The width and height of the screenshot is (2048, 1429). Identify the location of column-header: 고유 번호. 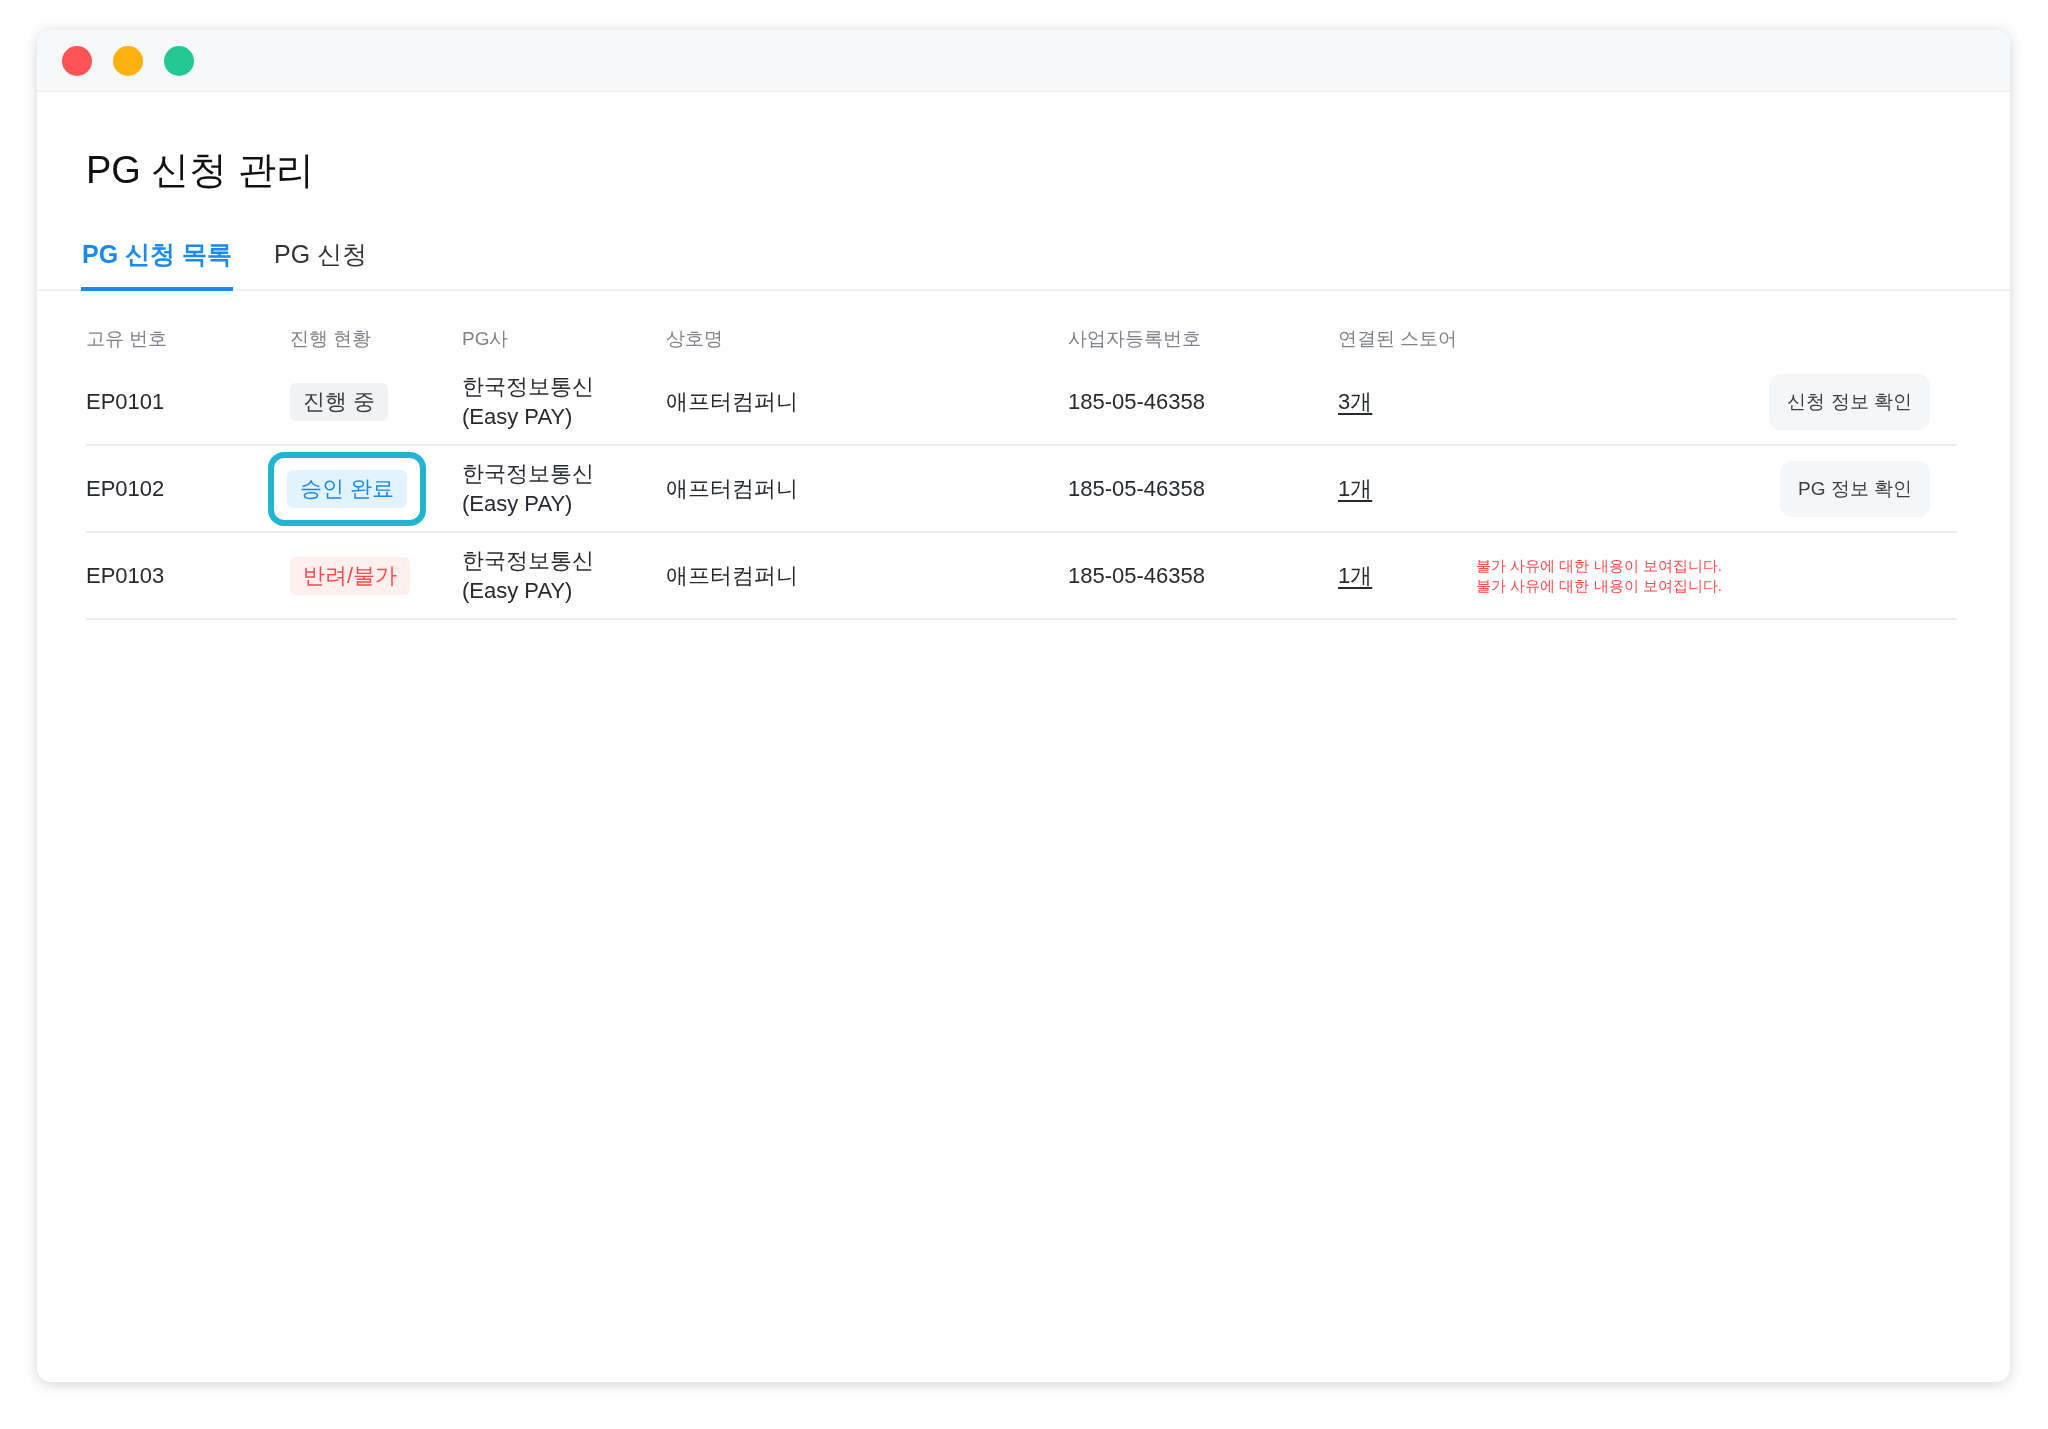
(127, 339).